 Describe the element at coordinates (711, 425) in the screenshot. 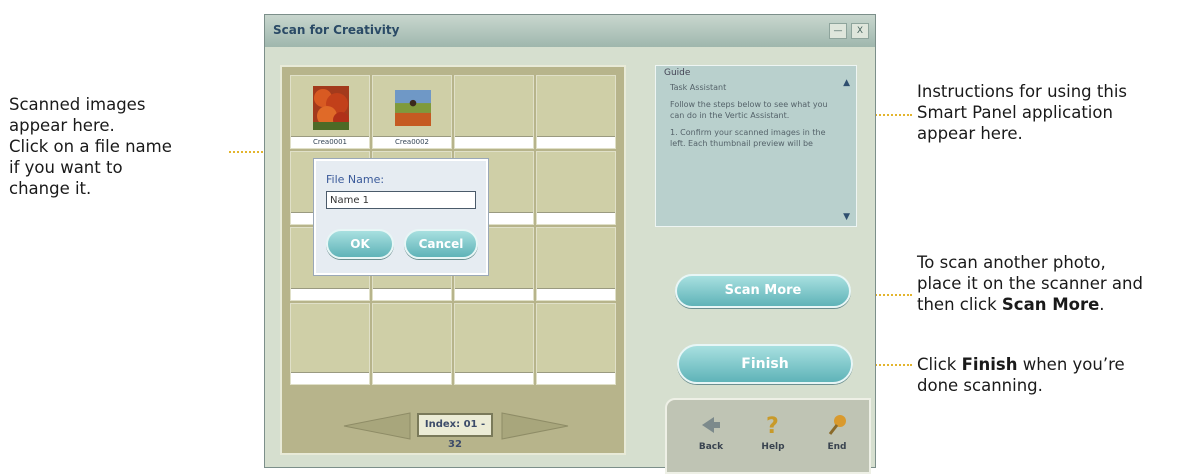

I see `back-arrow-icon` at that location.